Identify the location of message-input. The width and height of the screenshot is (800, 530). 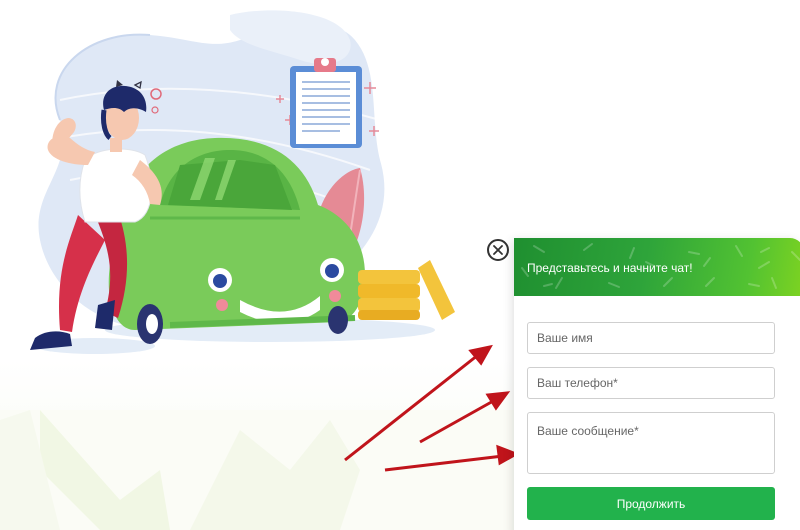
(651, 443).